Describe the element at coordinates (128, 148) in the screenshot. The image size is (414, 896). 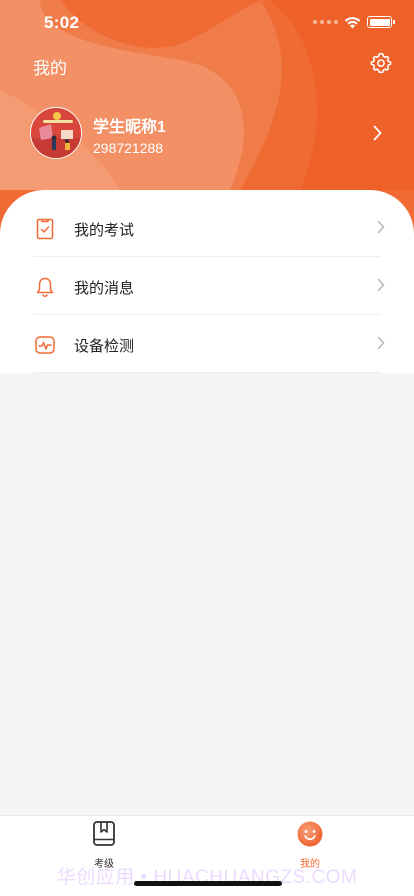
I see `user-id: 298721288` at that location.